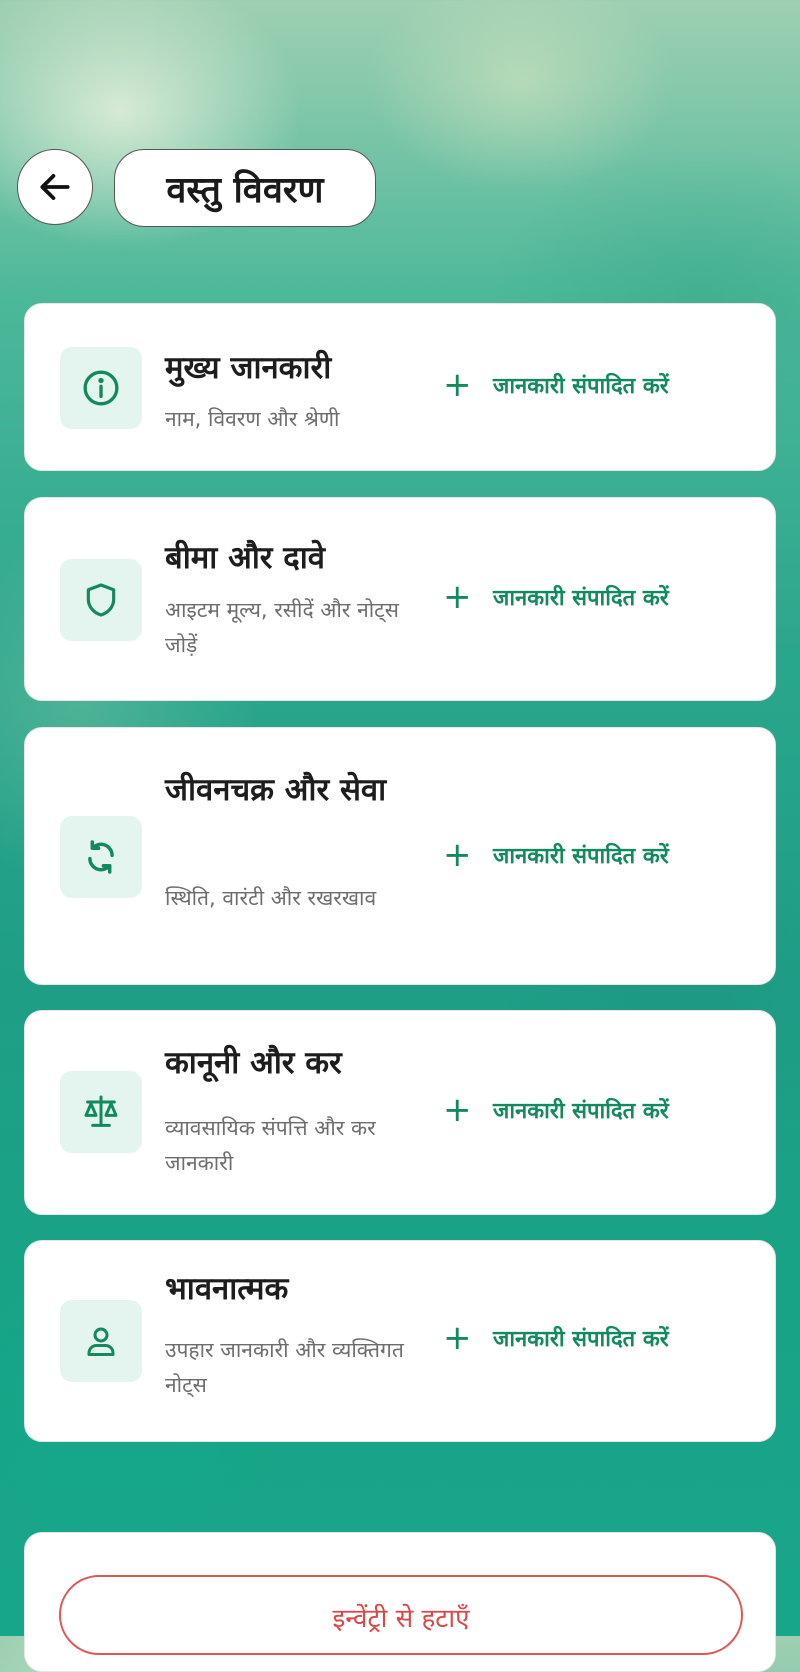 Image resolution: width=800 pixels, height=1672 pixels. I want to click on back-button, so click(55, 187).